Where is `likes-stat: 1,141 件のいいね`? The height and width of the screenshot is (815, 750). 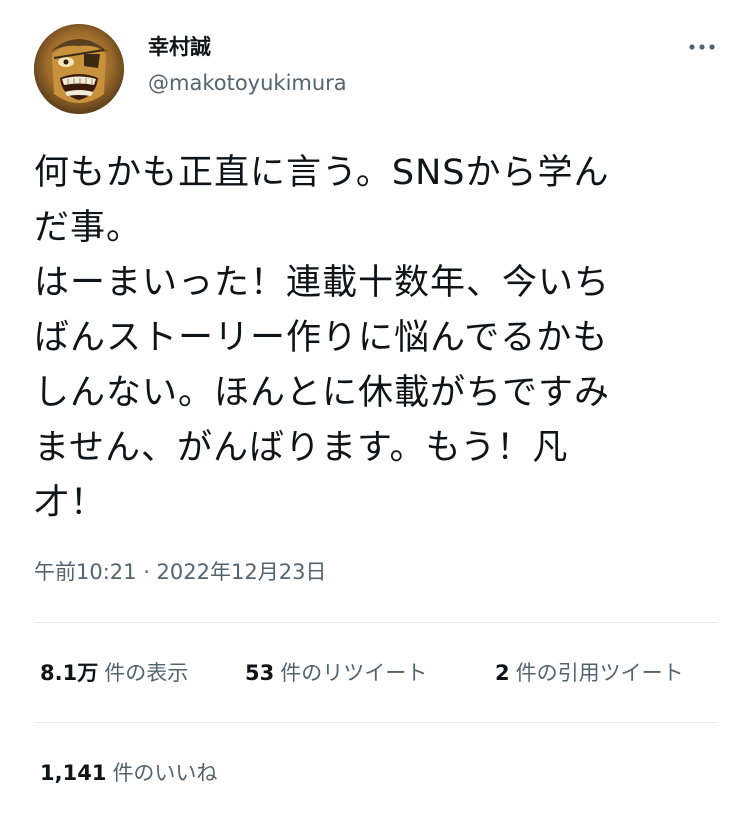 likes-stat: 1,141 件のいいね is located at coordinates (128, 773).